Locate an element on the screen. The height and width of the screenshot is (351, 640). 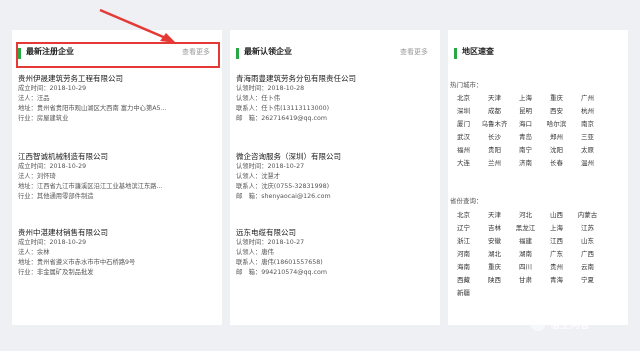
watermark-logo-icon is located at coordinates (538, 323).